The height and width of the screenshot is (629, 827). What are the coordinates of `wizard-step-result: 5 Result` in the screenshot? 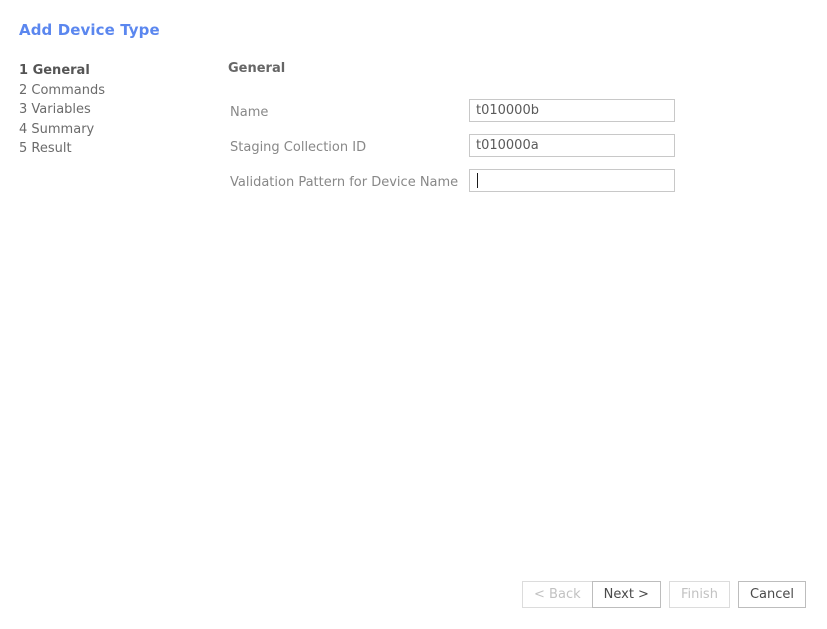 It's located at (109, 149).